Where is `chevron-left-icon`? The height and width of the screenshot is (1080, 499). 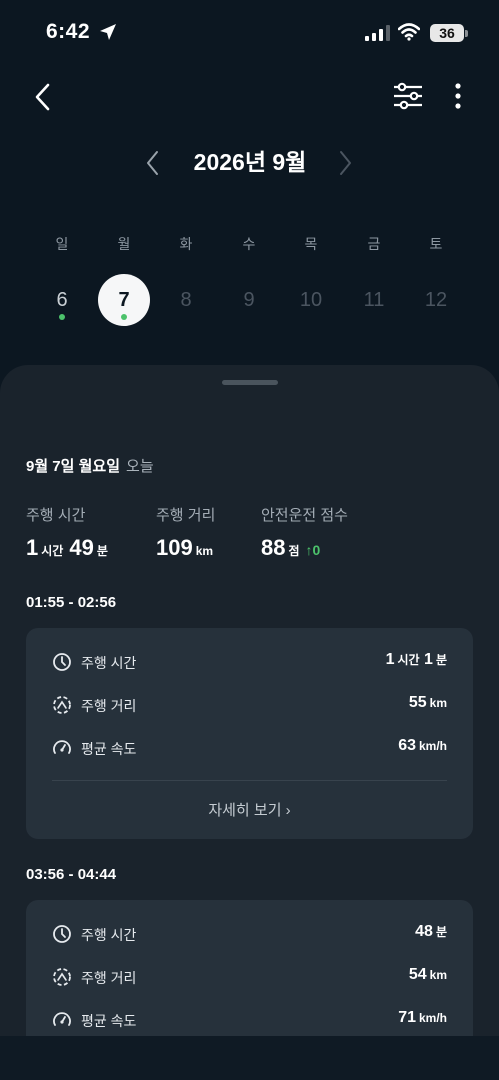
chevron-left-icon is located at coordinates (152, 163).